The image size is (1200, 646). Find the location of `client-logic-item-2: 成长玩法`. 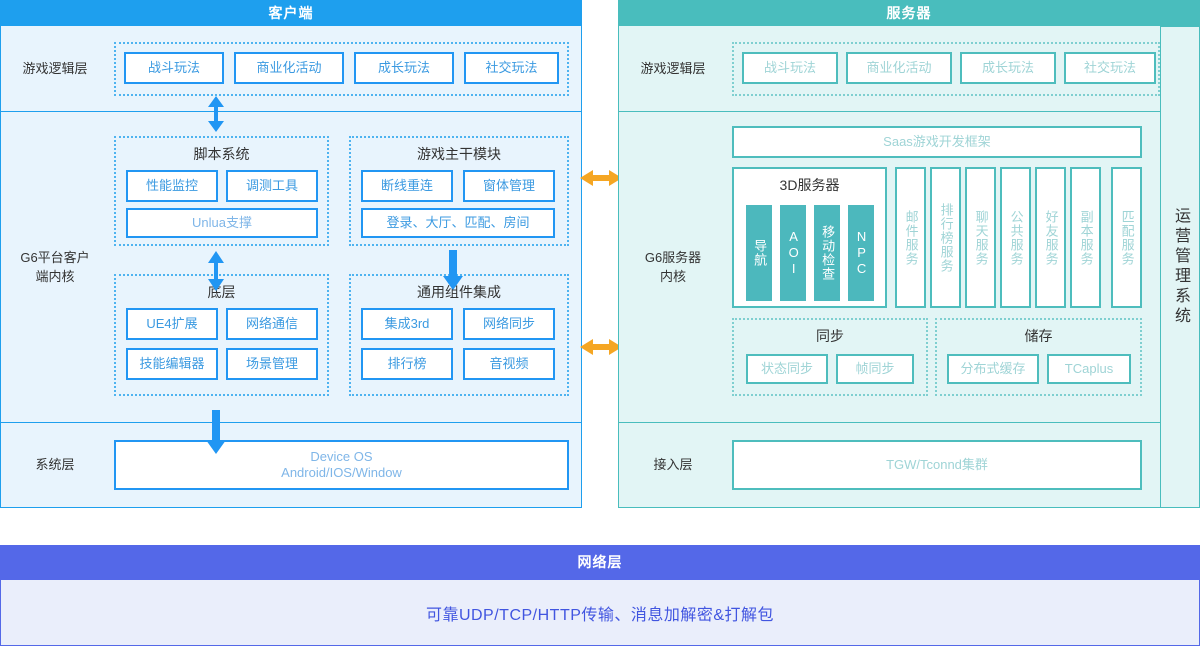

client-logic-item-2: 成长玩法 is located at coordinates (404, 68).